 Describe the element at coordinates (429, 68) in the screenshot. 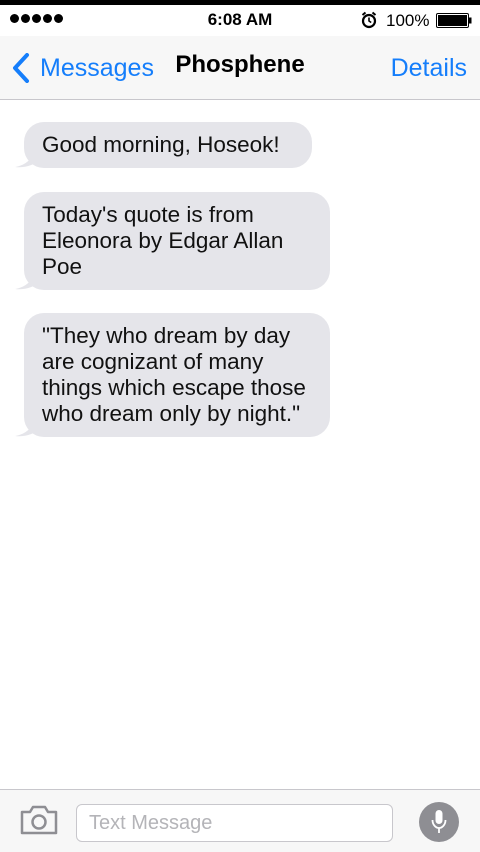

I see `details-button: Details` at that location.